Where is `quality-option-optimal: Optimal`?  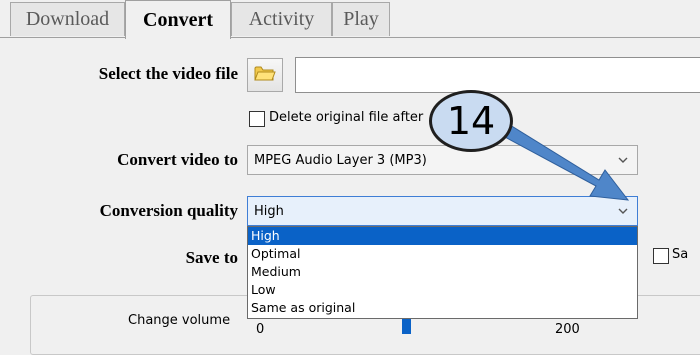 quality-option-optimal: Optimal is located at coordinates (442, 254).